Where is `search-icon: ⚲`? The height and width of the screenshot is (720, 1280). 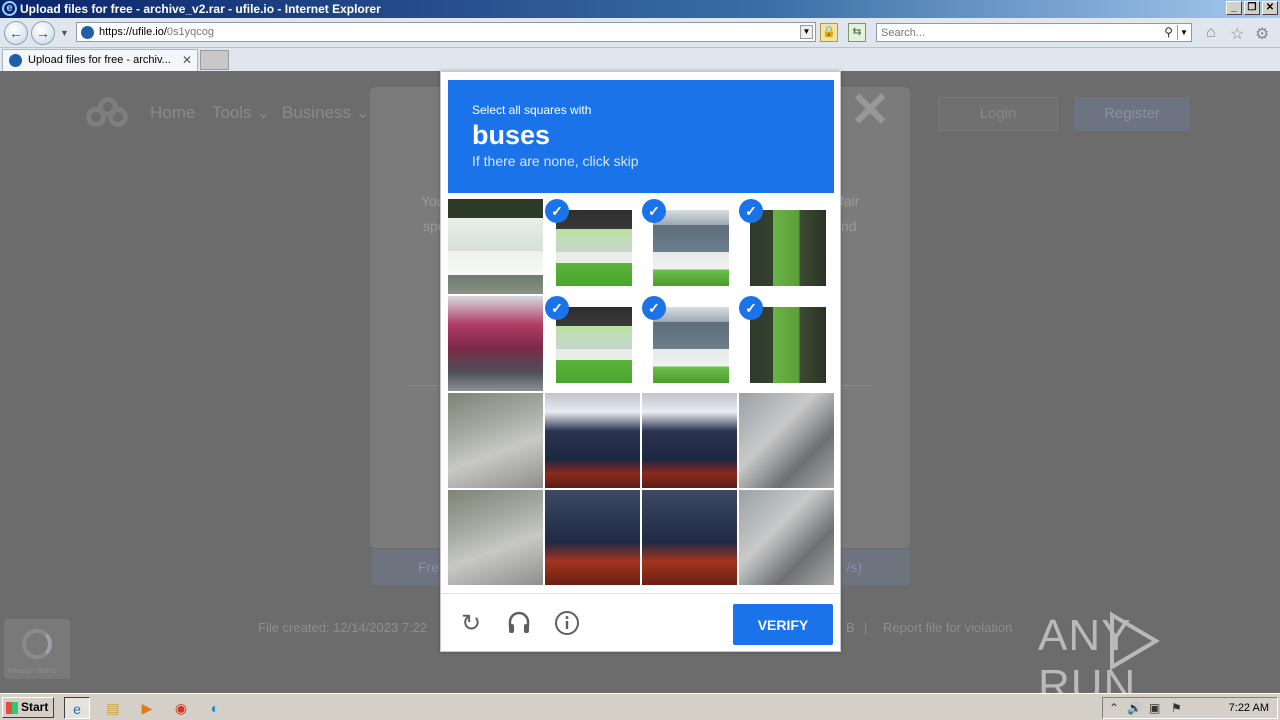
search-icon: ⚲ is located at coordinates (1168, 32).